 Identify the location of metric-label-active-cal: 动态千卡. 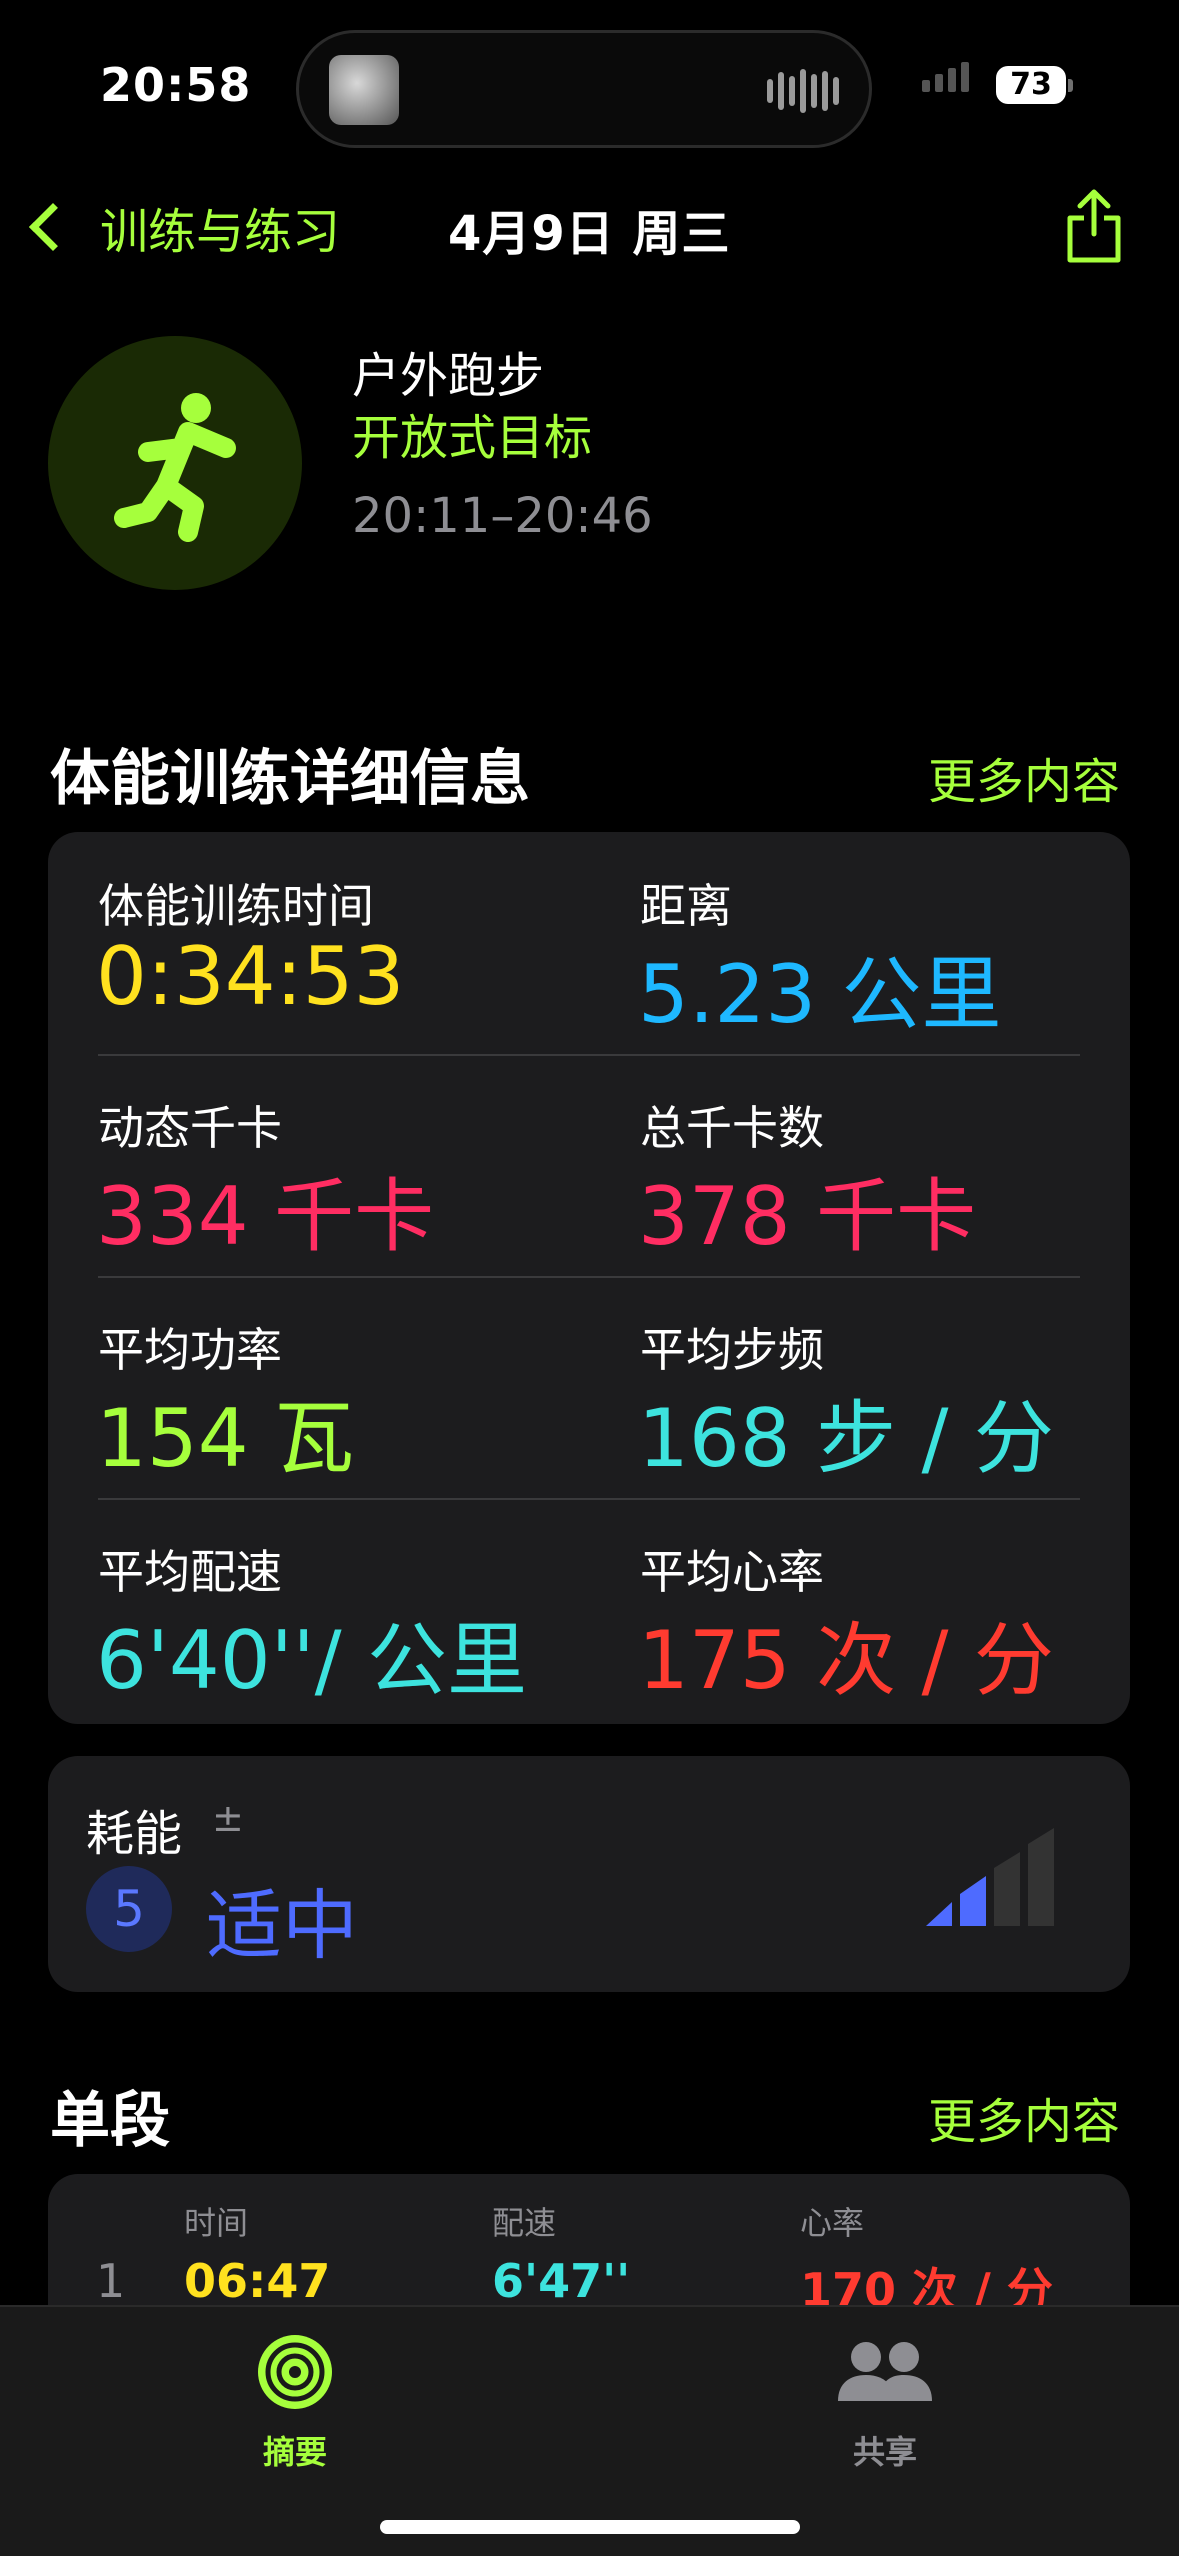
(190, 1128).